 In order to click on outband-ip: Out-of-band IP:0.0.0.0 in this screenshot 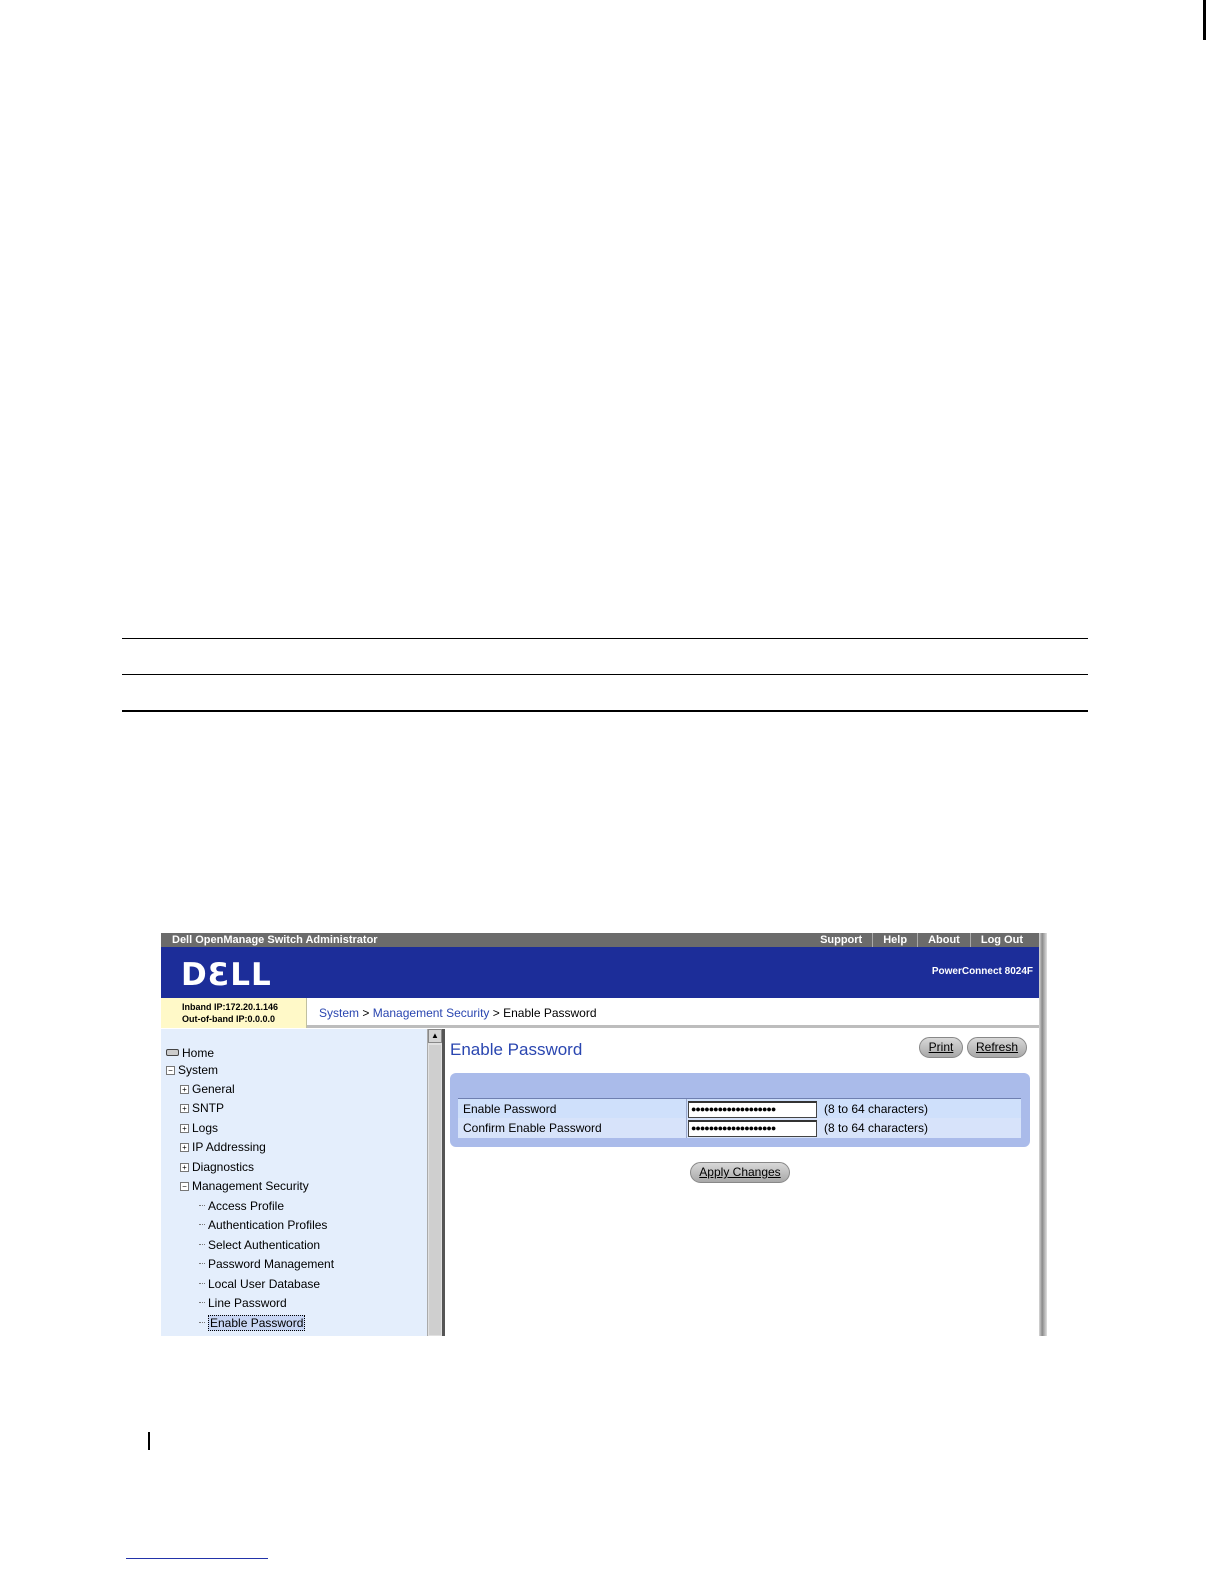, I will do `click(229, 1019)`.